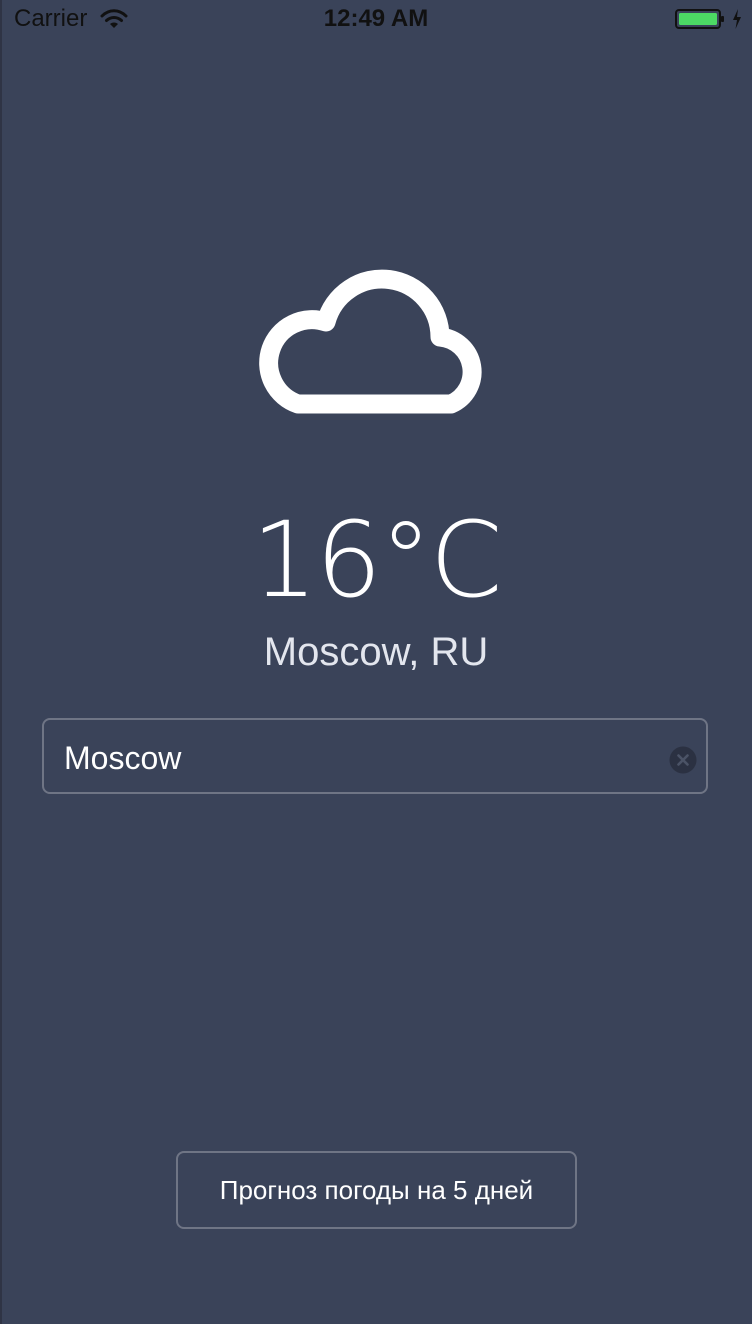  What do you see at coordinates (737, 19) in the screenshot?
I see `charging-bolt-icon` at bounding box center [737, 19].